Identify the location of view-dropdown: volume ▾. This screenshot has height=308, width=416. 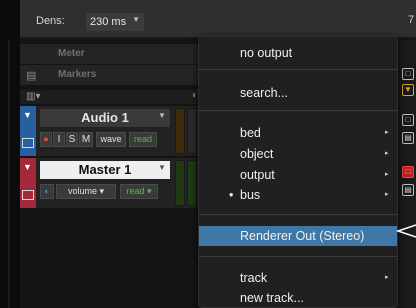
(86, 191).